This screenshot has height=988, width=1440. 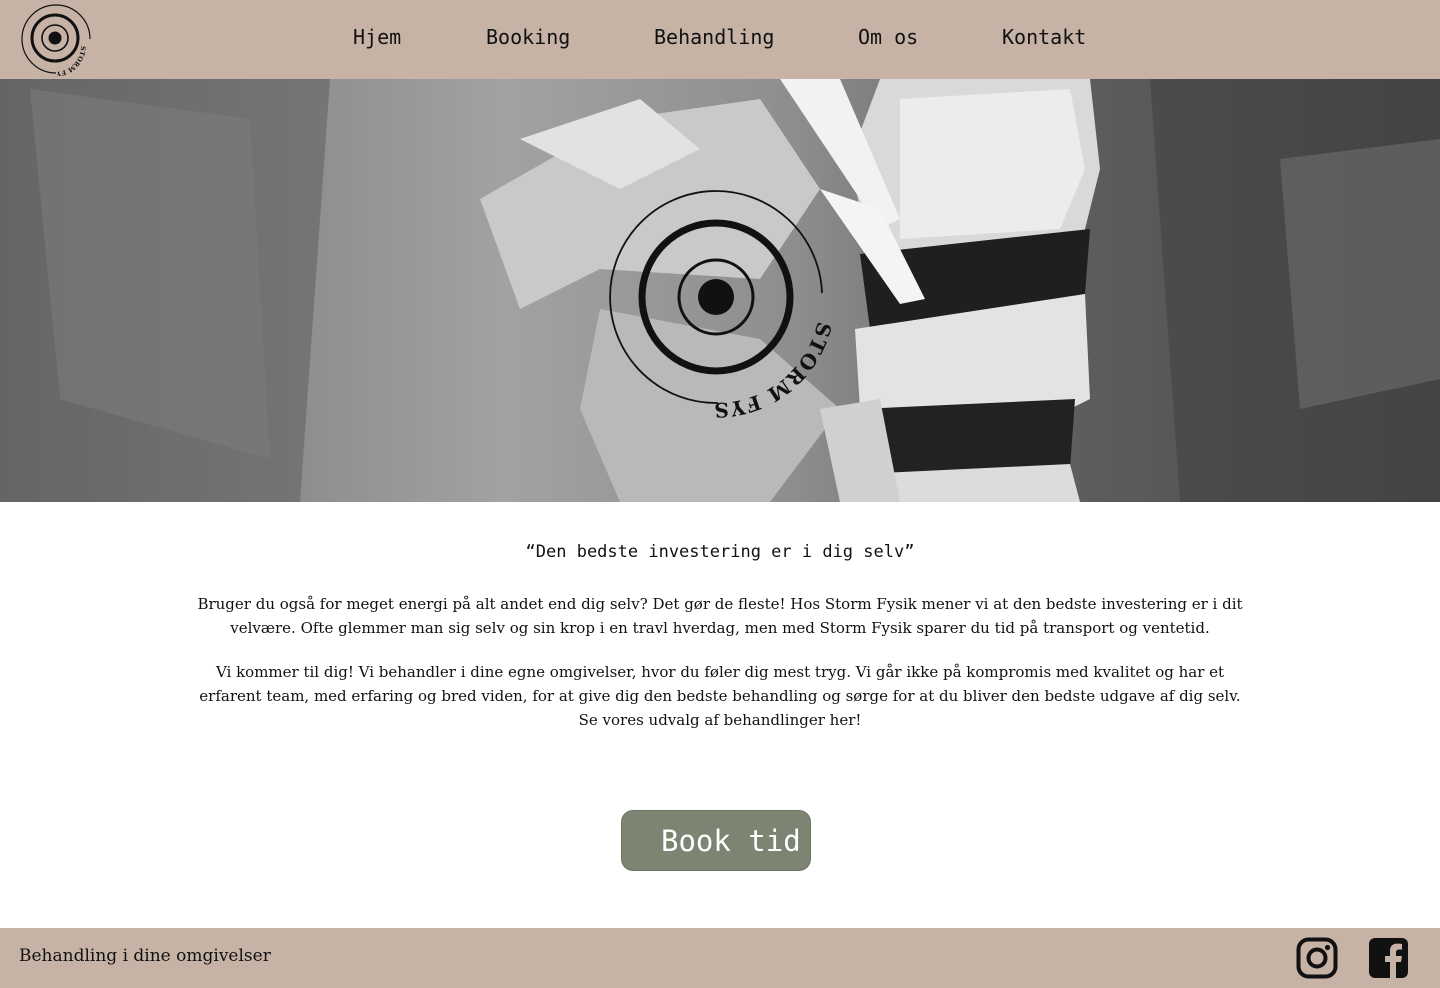 I want to click on book-tid-button: Book tid, so click(x=716, y=840).